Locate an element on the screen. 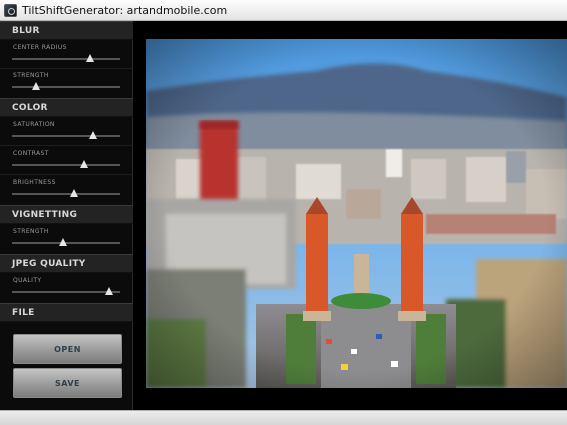  slider-label: CENTER RADIUS is located at coordinates (40, 47).